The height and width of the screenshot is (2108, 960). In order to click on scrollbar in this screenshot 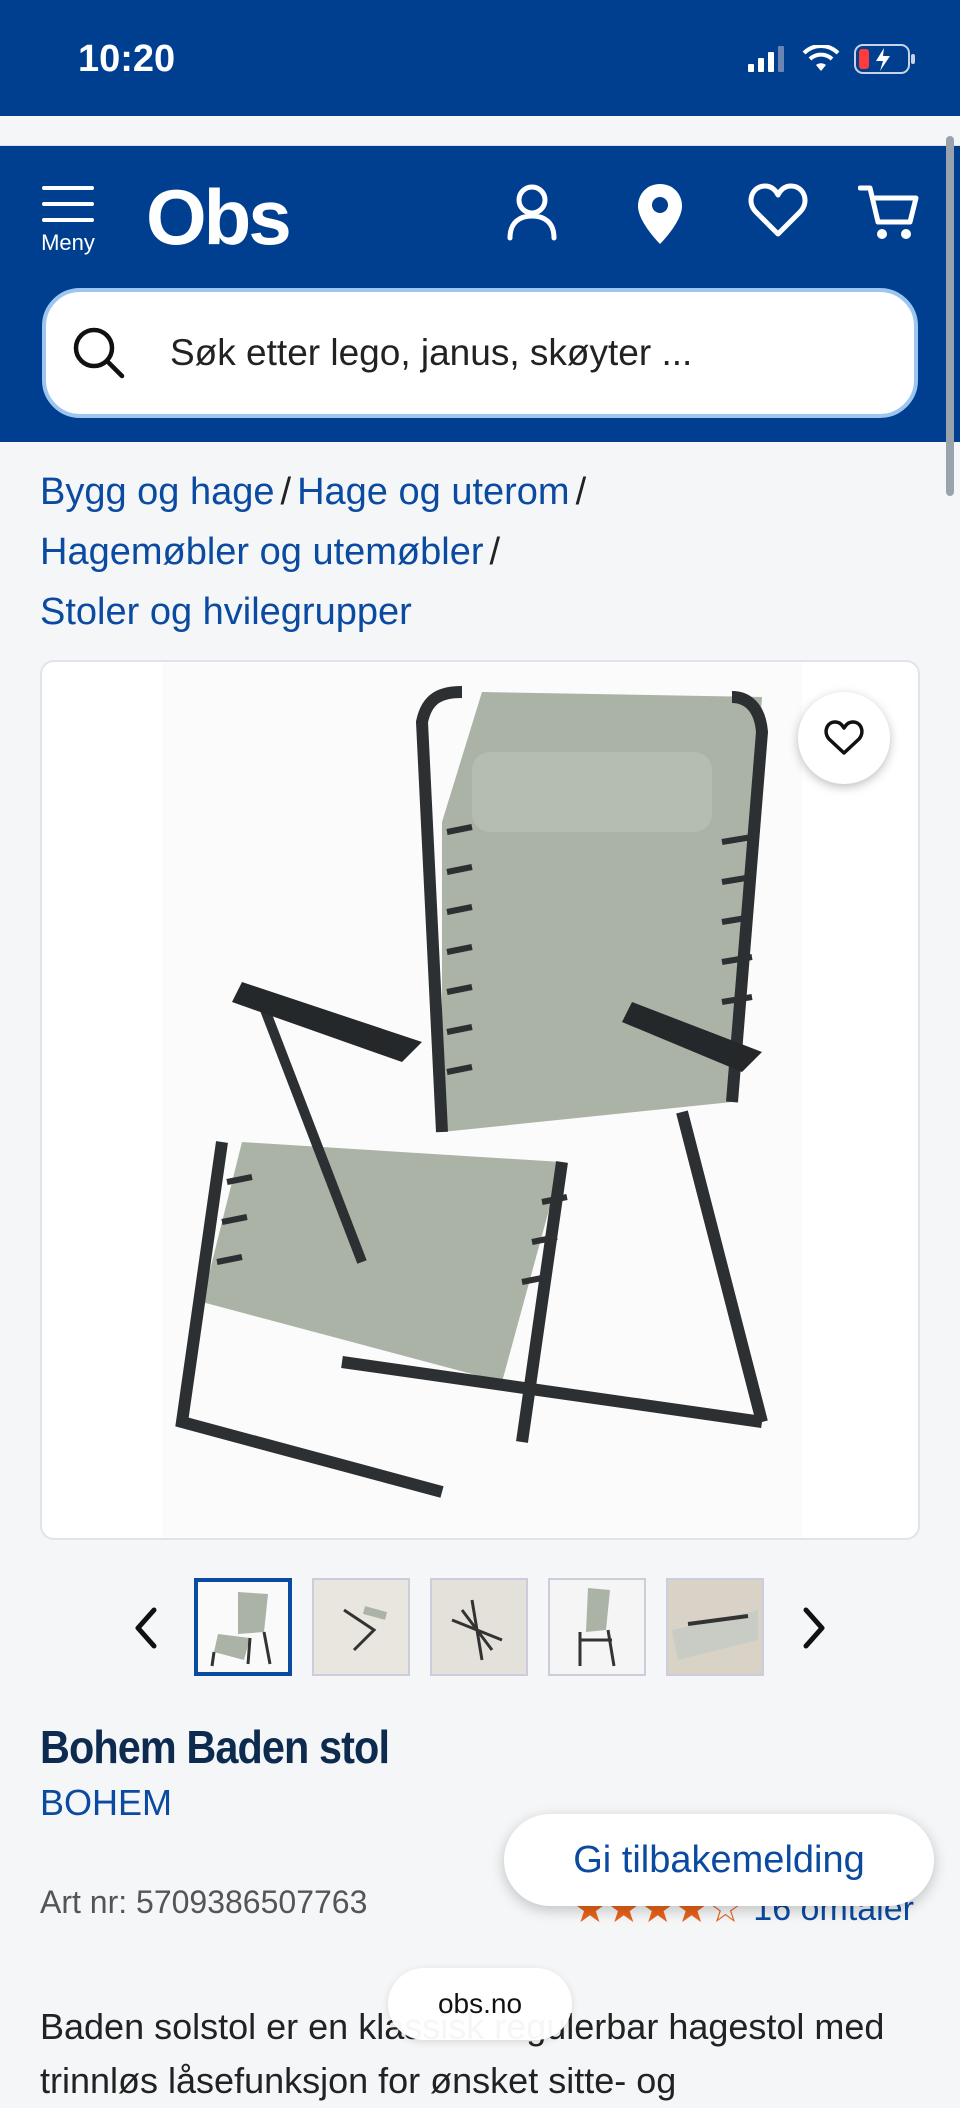, I will do `click(950, 316)`.